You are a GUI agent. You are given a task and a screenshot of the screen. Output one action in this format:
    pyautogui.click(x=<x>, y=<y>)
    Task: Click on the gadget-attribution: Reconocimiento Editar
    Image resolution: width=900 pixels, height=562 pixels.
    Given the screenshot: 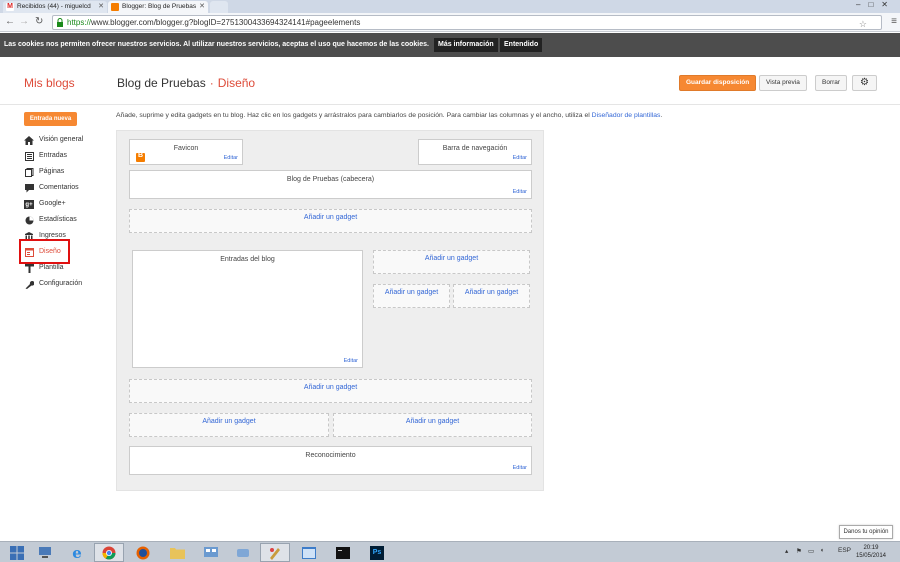 What is the action you would take?
    pyautogui.click(x=330, y=460)
    